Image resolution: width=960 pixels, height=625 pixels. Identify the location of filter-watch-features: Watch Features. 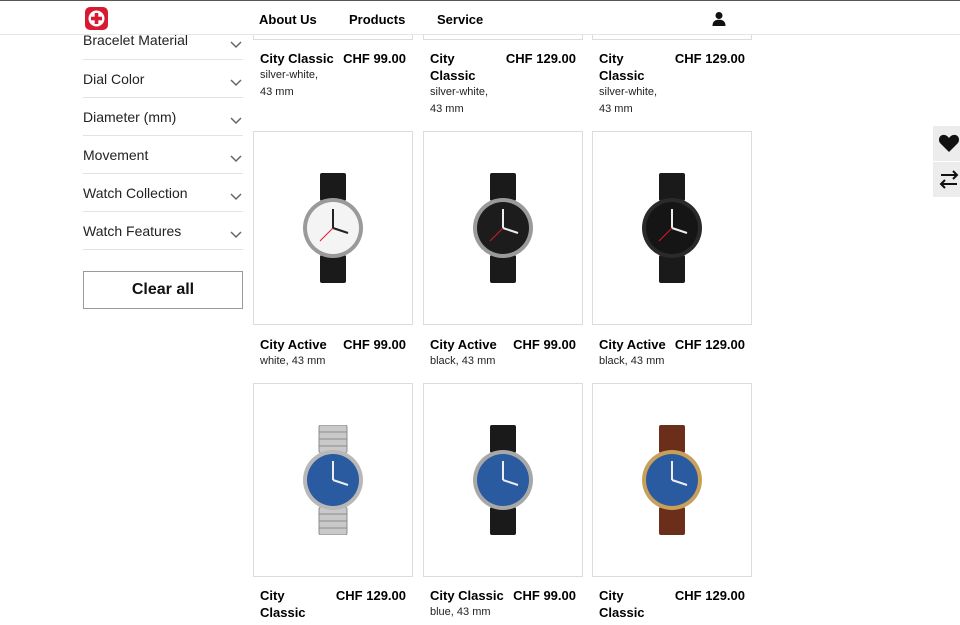
(163, 231).